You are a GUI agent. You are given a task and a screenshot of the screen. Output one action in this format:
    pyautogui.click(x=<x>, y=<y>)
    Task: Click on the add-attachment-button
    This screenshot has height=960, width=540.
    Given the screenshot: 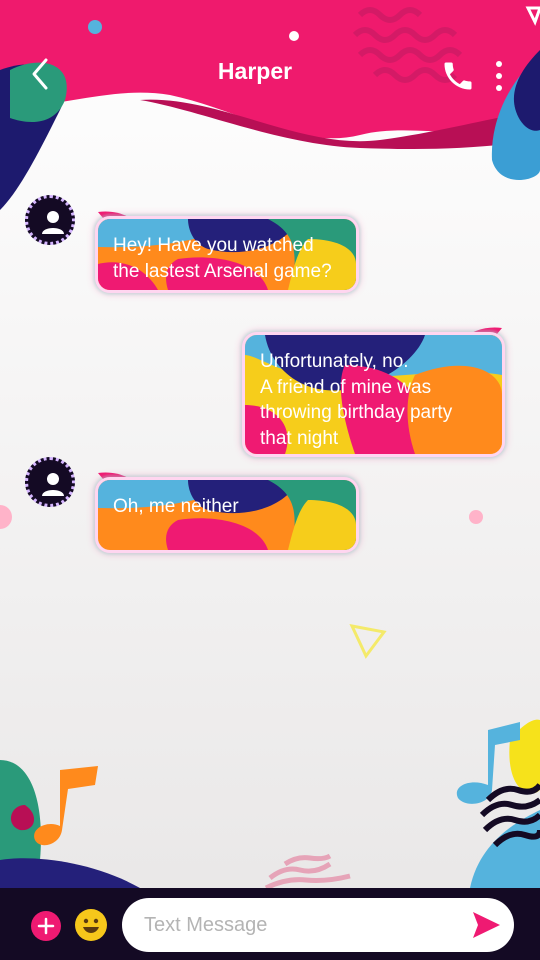 What is the action you would take?
    pyautogui.click(x=46, y=926)
    